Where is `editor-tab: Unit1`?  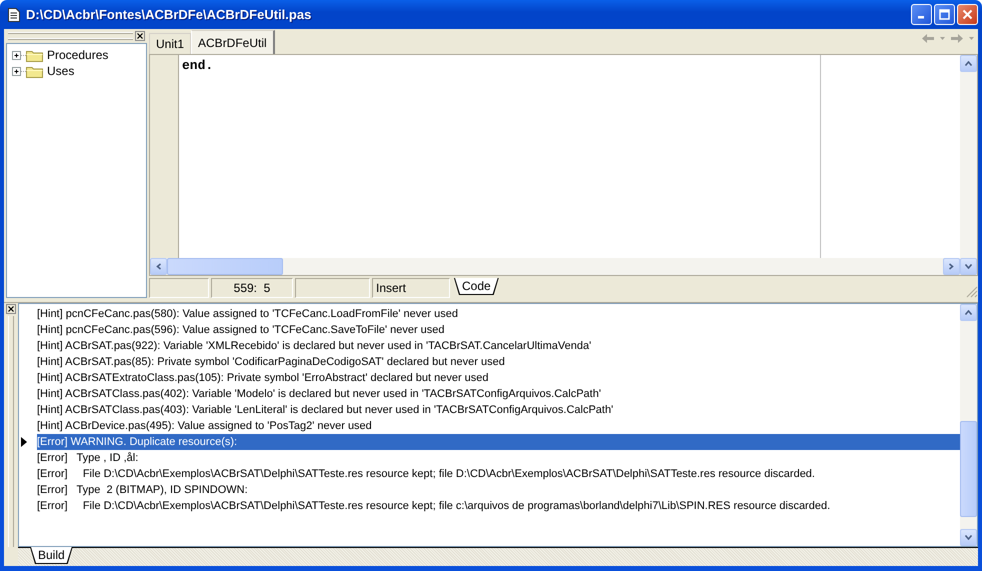
editor-tab: Unit1 is located at coordinates (170, 43).